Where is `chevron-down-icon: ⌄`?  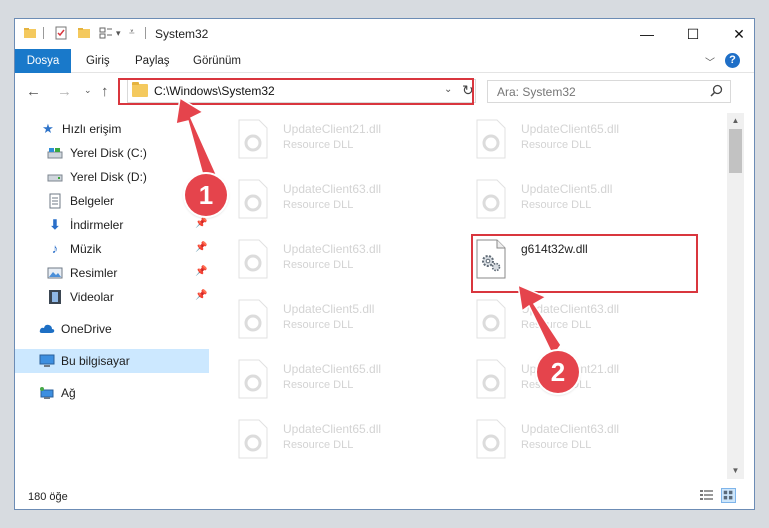
chevron-down-icon: ⌄ is located at coordinates (88, 90).